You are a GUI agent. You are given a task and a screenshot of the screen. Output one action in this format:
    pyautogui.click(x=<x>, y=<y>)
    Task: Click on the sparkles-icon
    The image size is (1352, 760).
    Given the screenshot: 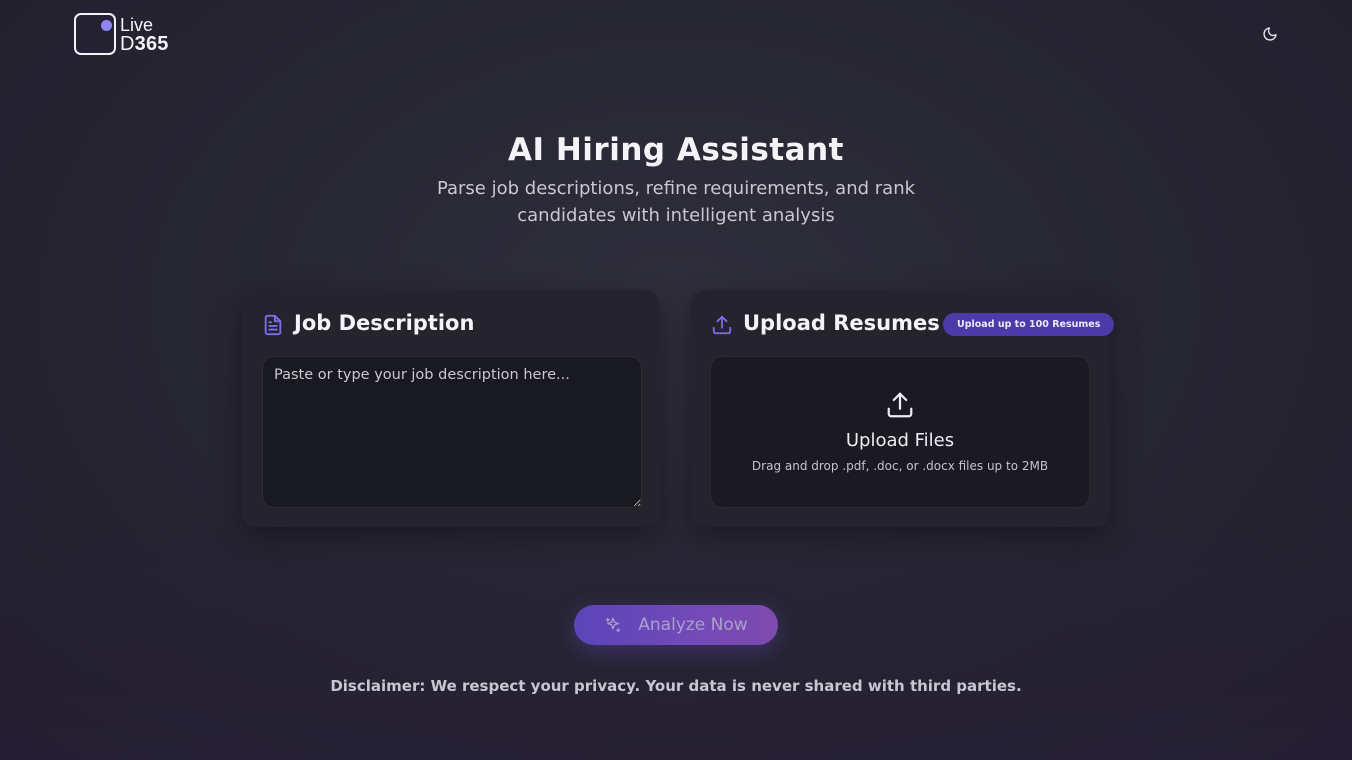 What is the action you would take?
    pyautogui.click(x=613, y=625)
    